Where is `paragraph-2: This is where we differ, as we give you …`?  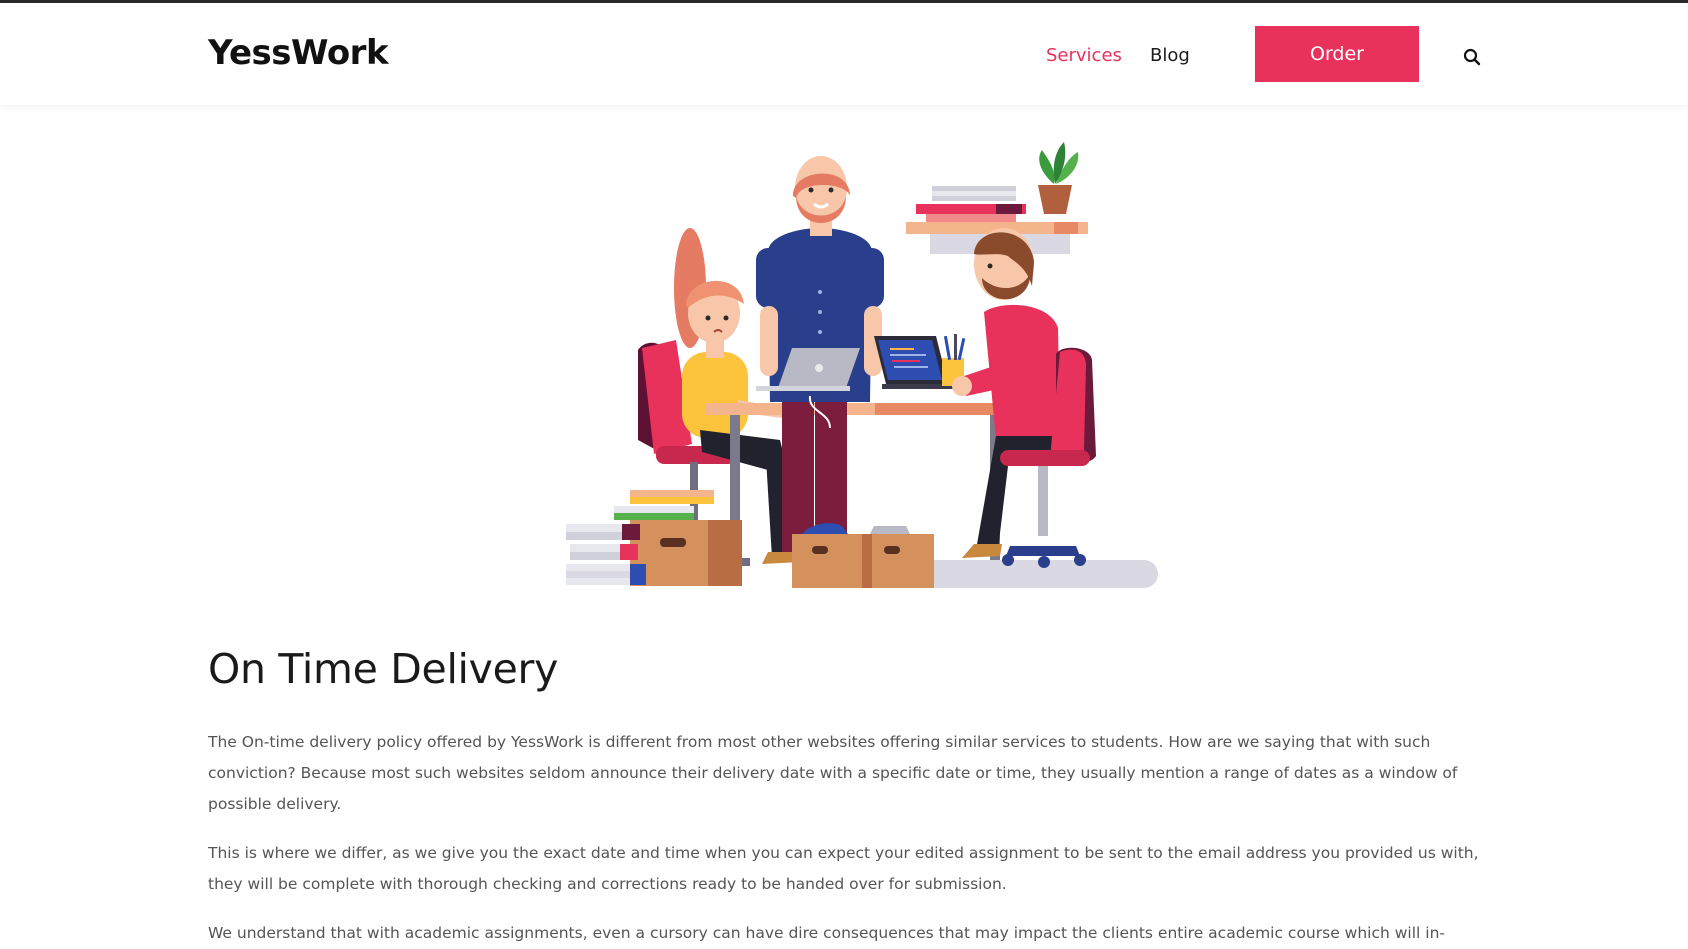
paragraph-2: This is where we differ, as we give you … is located at coordinates (843, 868).